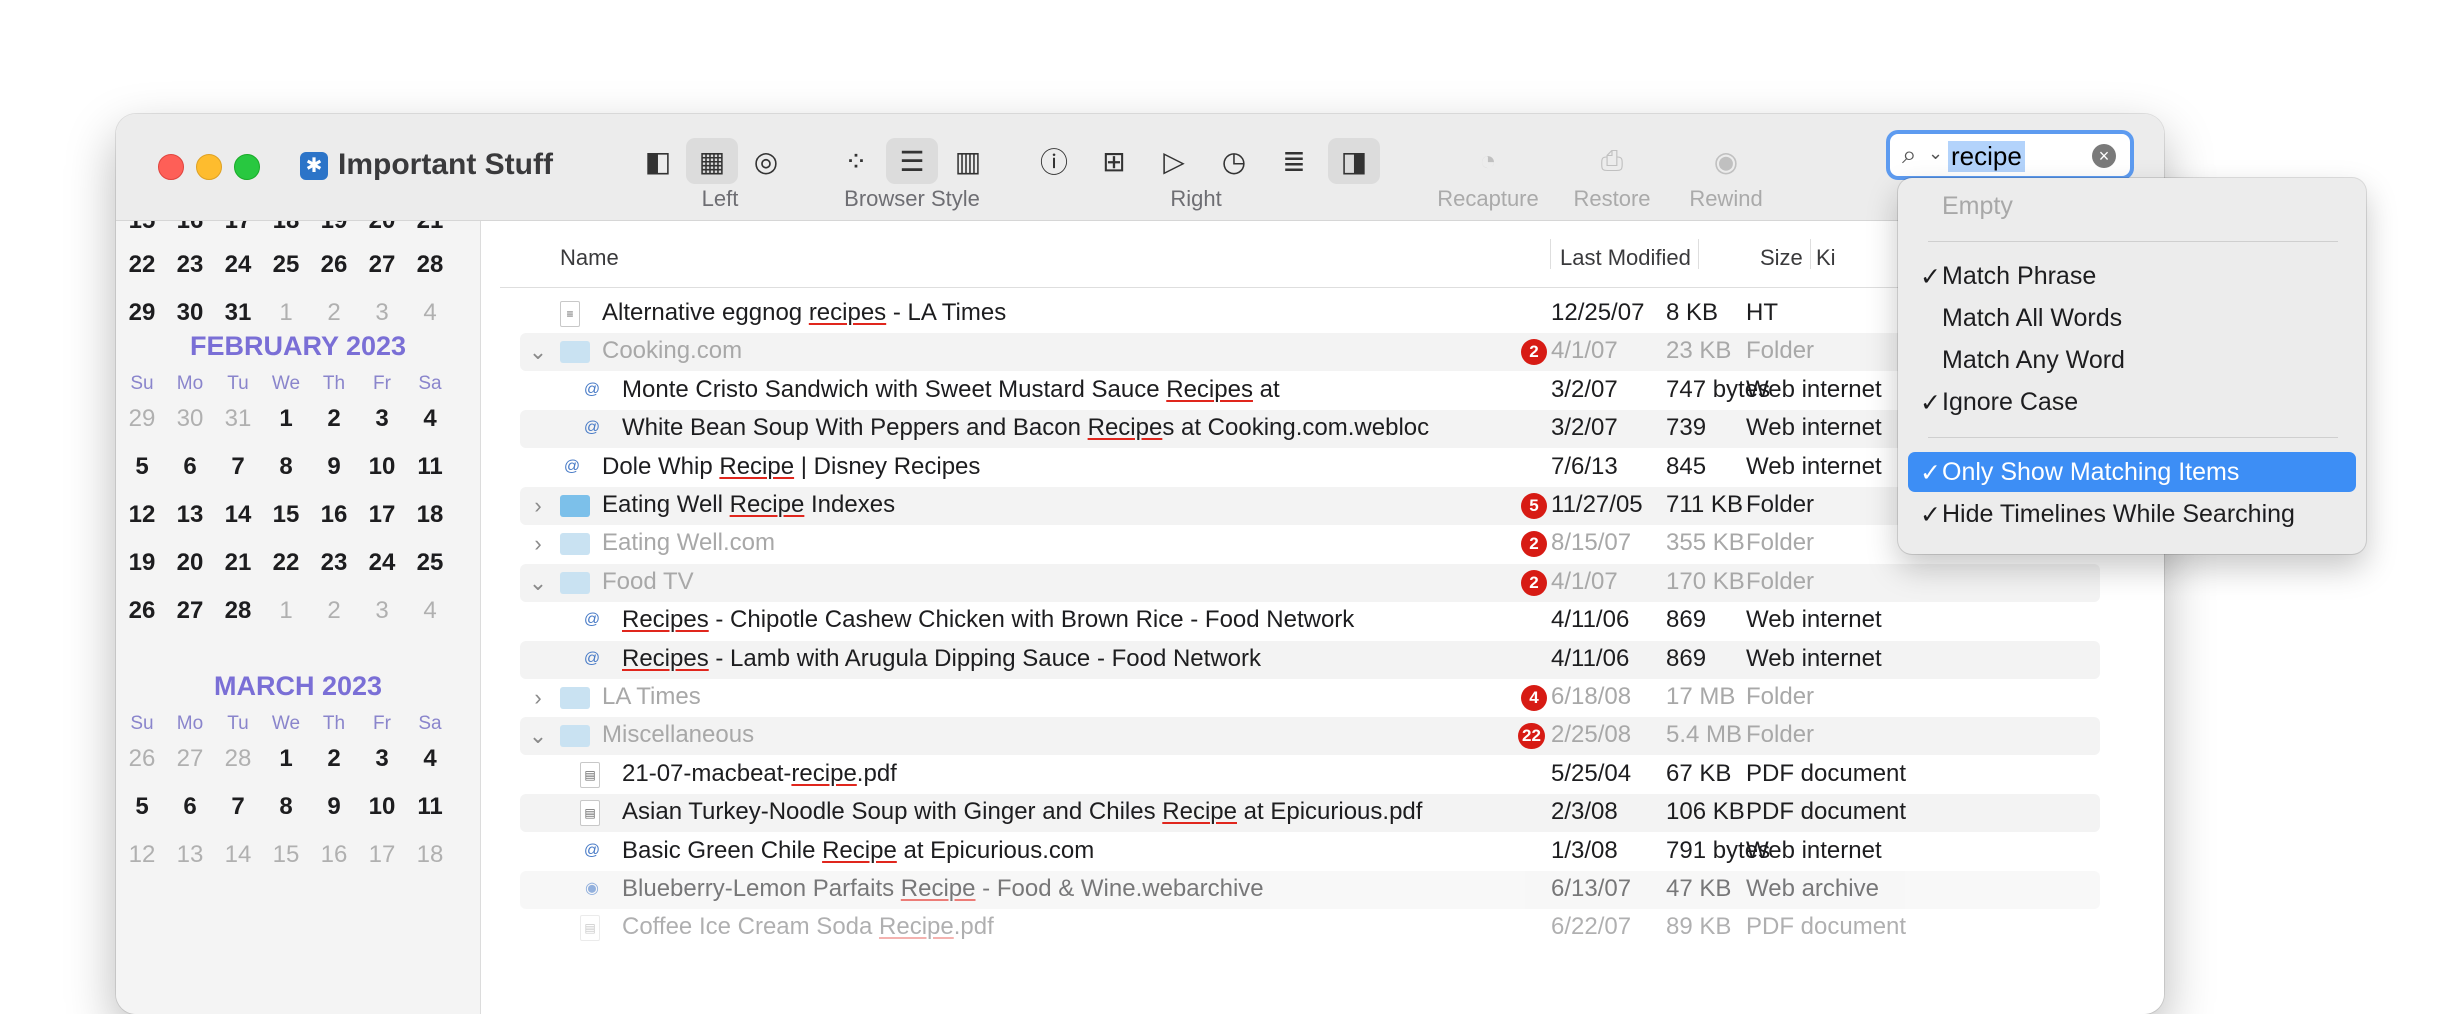  I want to click on search-icon: ⌕, so click(1909, 155).